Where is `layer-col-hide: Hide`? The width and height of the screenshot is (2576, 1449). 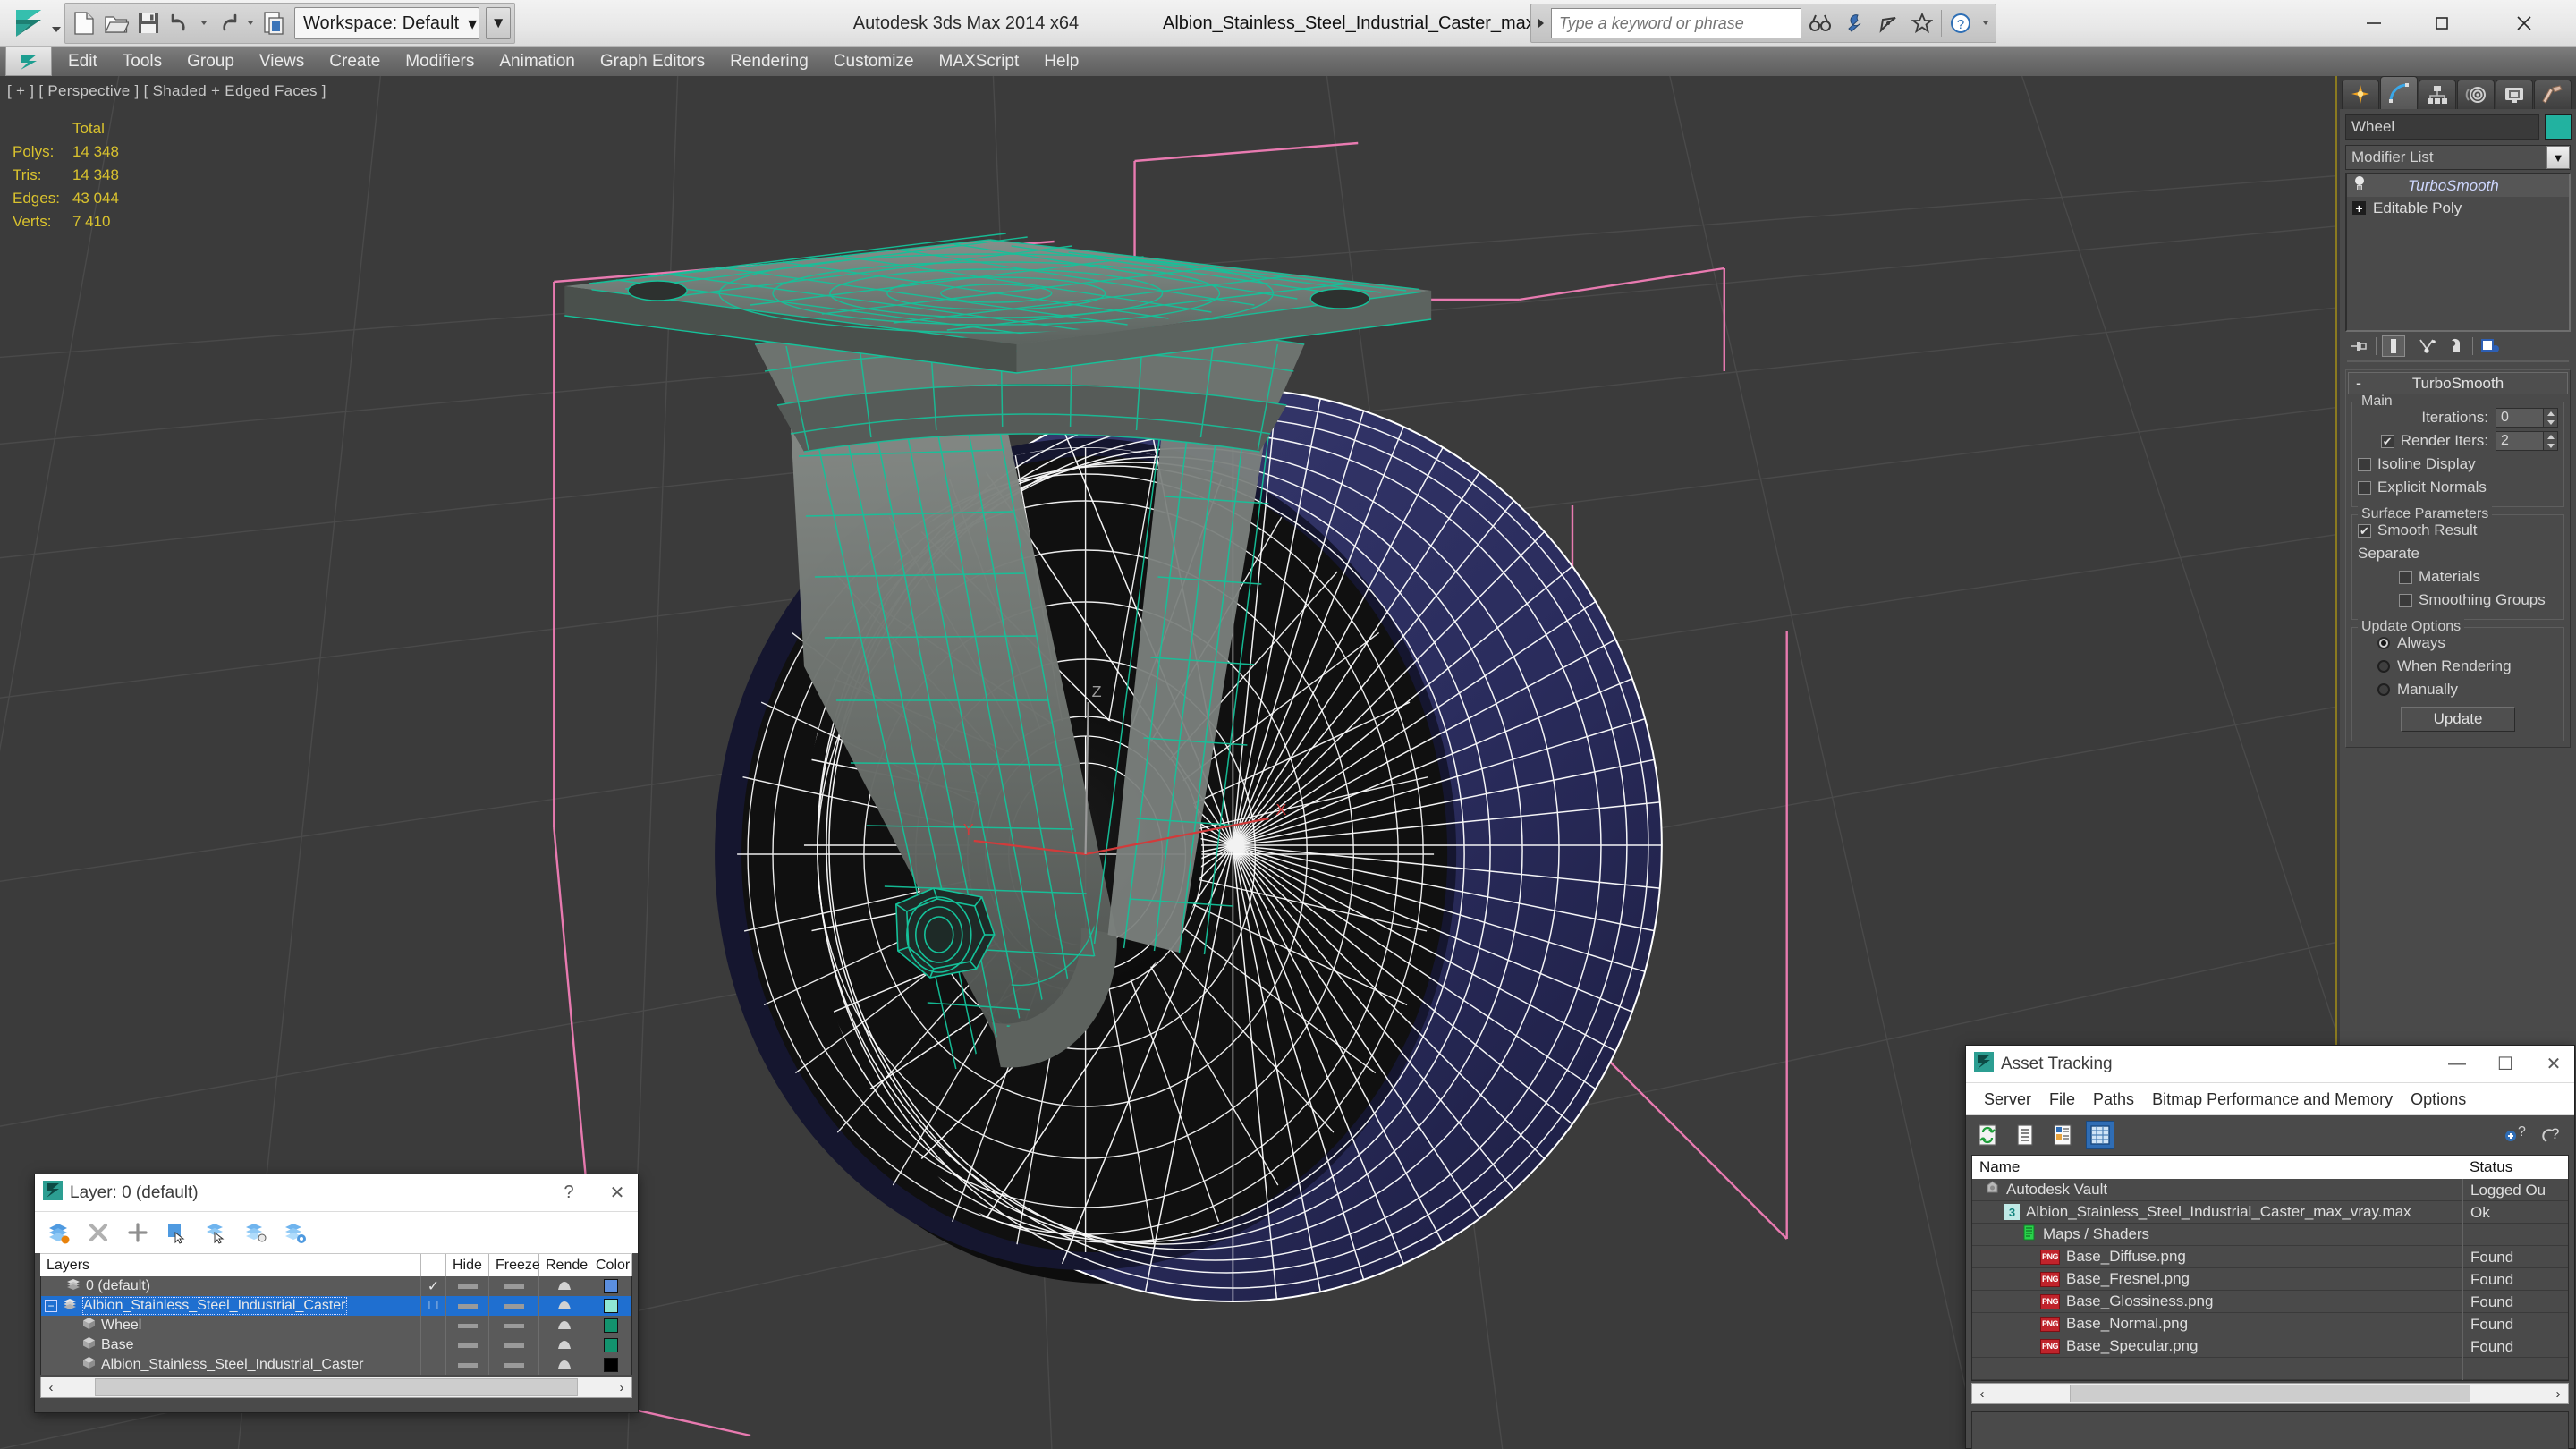
layer-col-hide: Hide is located at coordinates (467, 1265).